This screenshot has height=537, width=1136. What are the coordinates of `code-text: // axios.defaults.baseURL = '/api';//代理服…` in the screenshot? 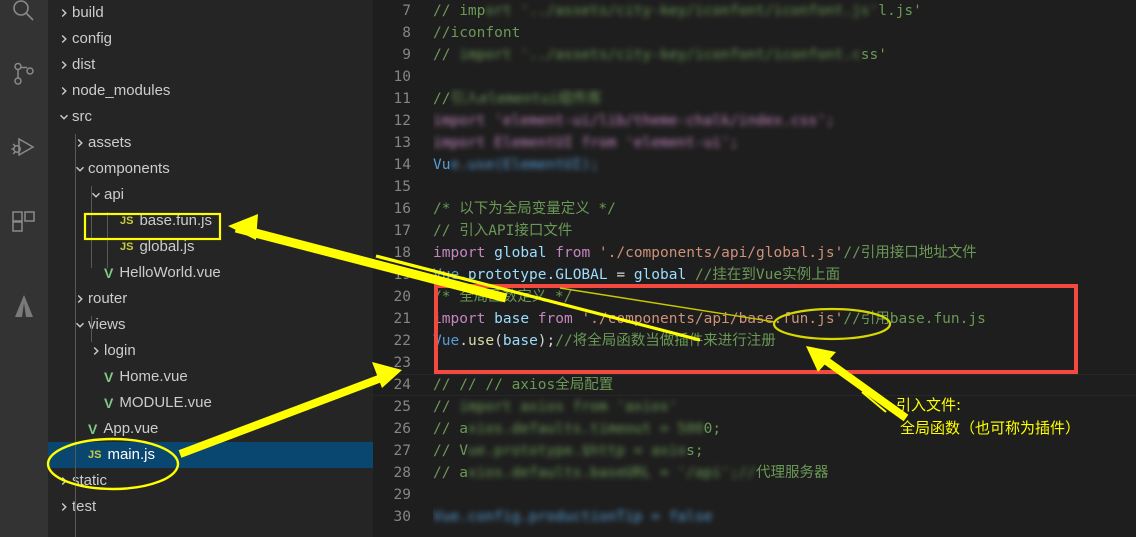 It's located at (631, 473).